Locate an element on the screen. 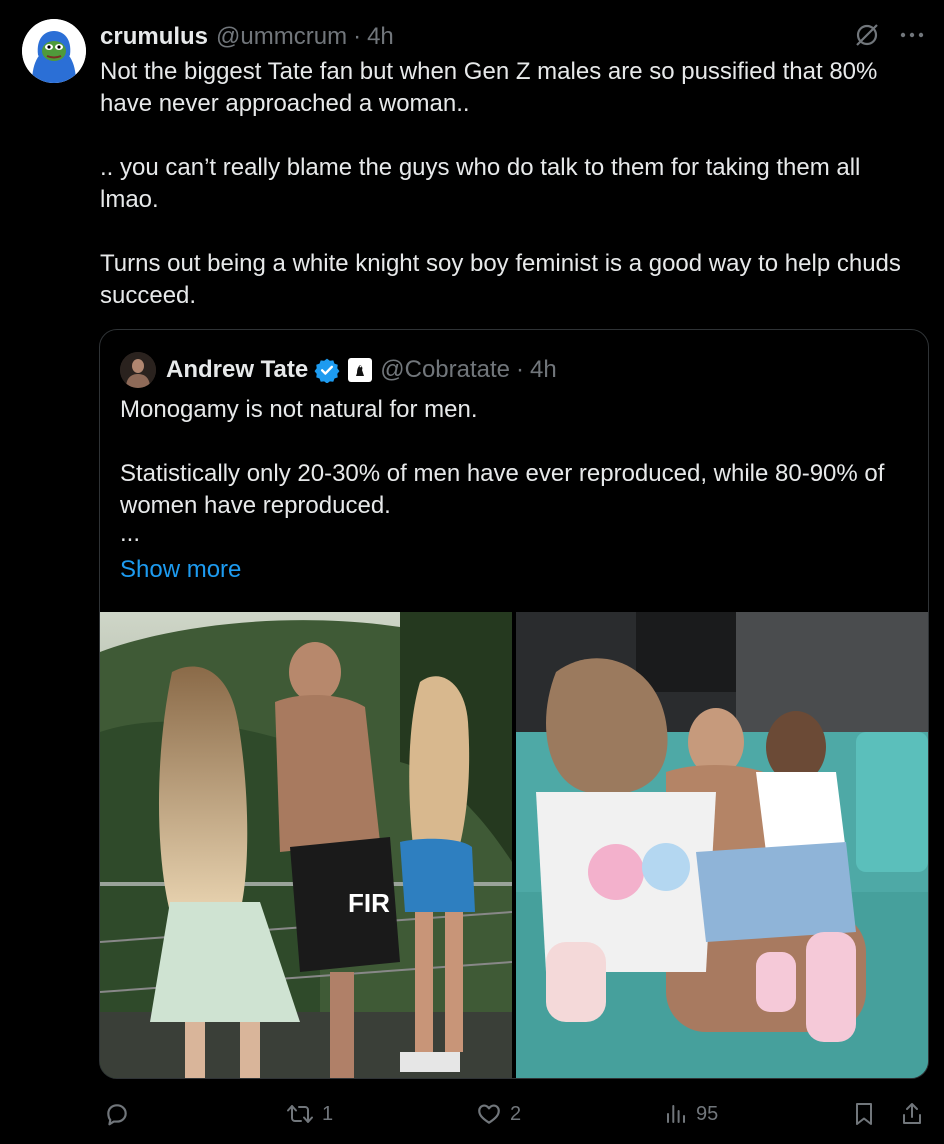  verified-badge-icon is located at coordinates (327, 370).